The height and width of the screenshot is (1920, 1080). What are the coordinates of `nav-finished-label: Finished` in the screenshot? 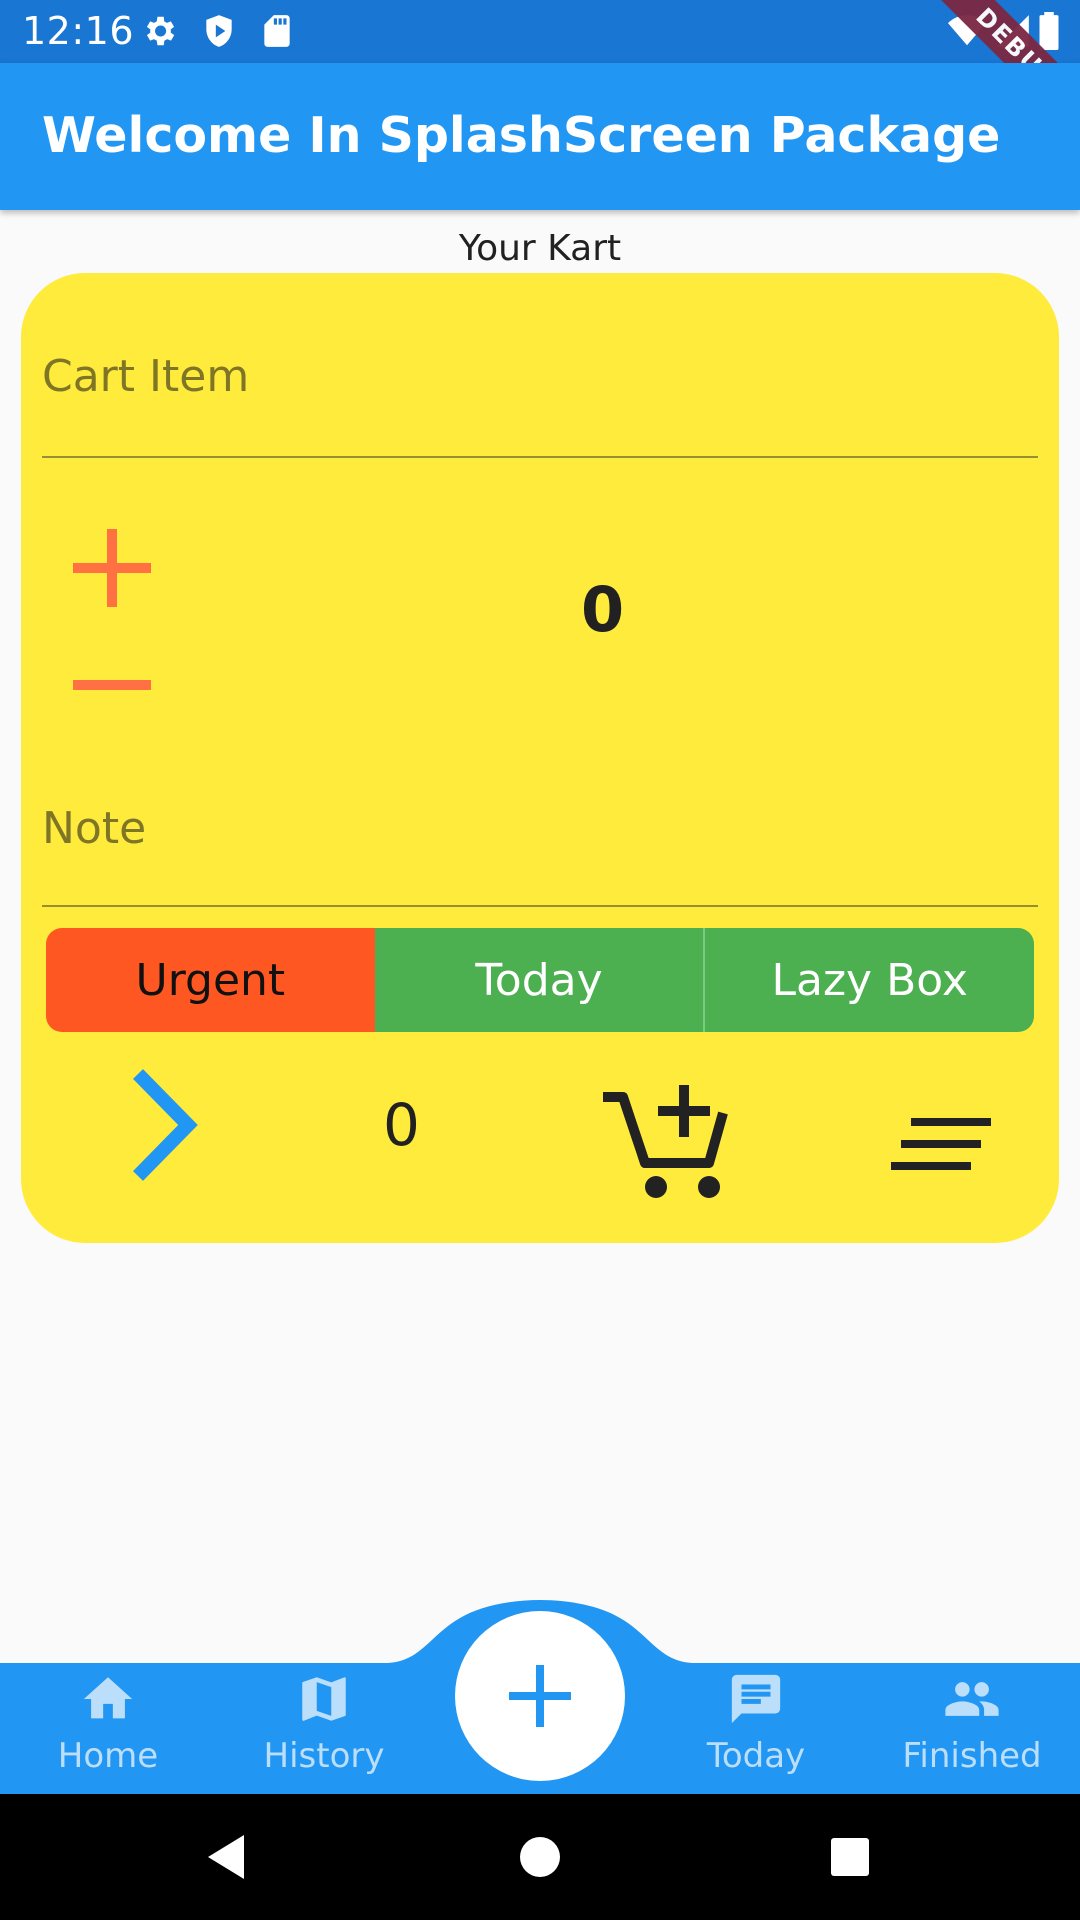 It's located at (972, 1756).